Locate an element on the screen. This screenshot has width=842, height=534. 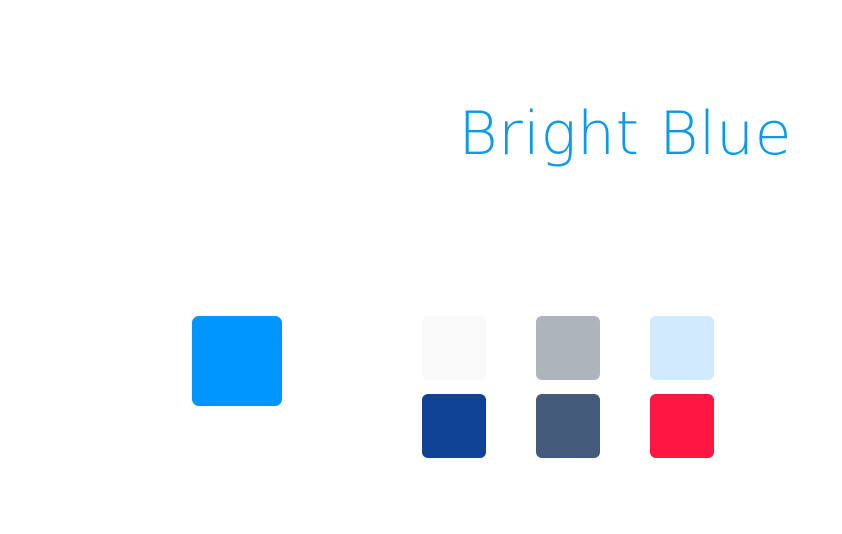
palette-title: Bright Blue is located at coordinates (625, 134).